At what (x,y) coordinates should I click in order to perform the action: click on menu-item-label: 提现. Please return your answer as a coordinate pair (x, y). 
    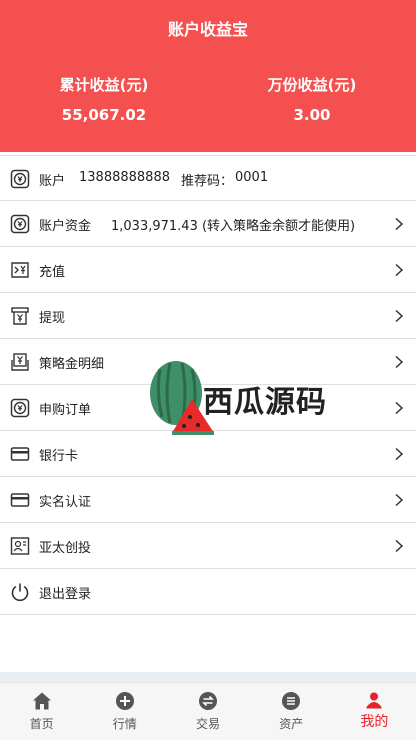
    Looking at the image, I should click on (52, 318).